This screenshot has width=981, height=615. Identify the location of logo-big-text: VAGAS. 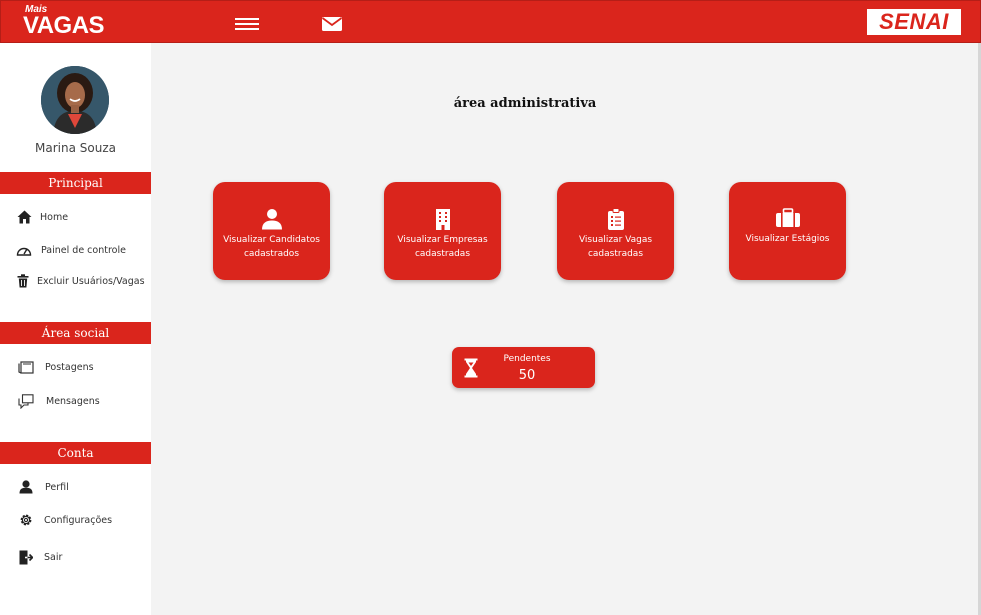
(64, 25).